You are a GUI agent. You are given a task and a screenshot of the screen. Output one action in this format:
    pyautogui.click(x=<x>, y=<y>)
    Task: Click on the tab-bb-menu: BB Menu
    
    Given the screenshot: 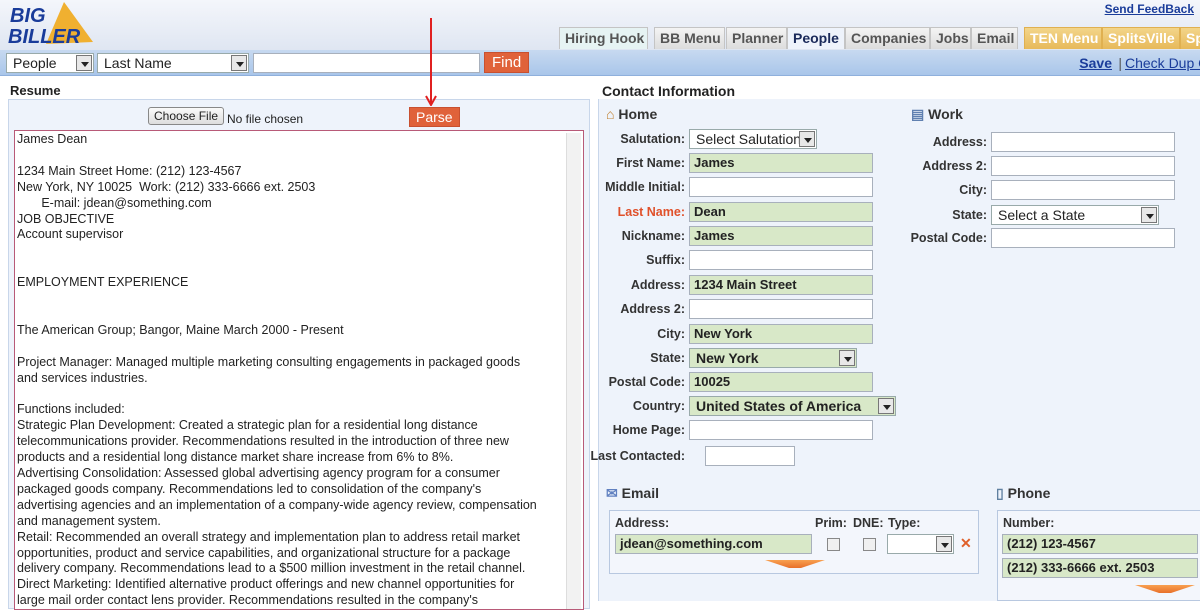 What is the action you would take?
    pyautogui.click(x=689, y=38)
    